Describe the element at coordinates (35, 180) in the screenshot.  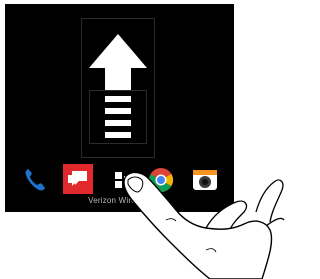
I see `phone-icon` at that location.